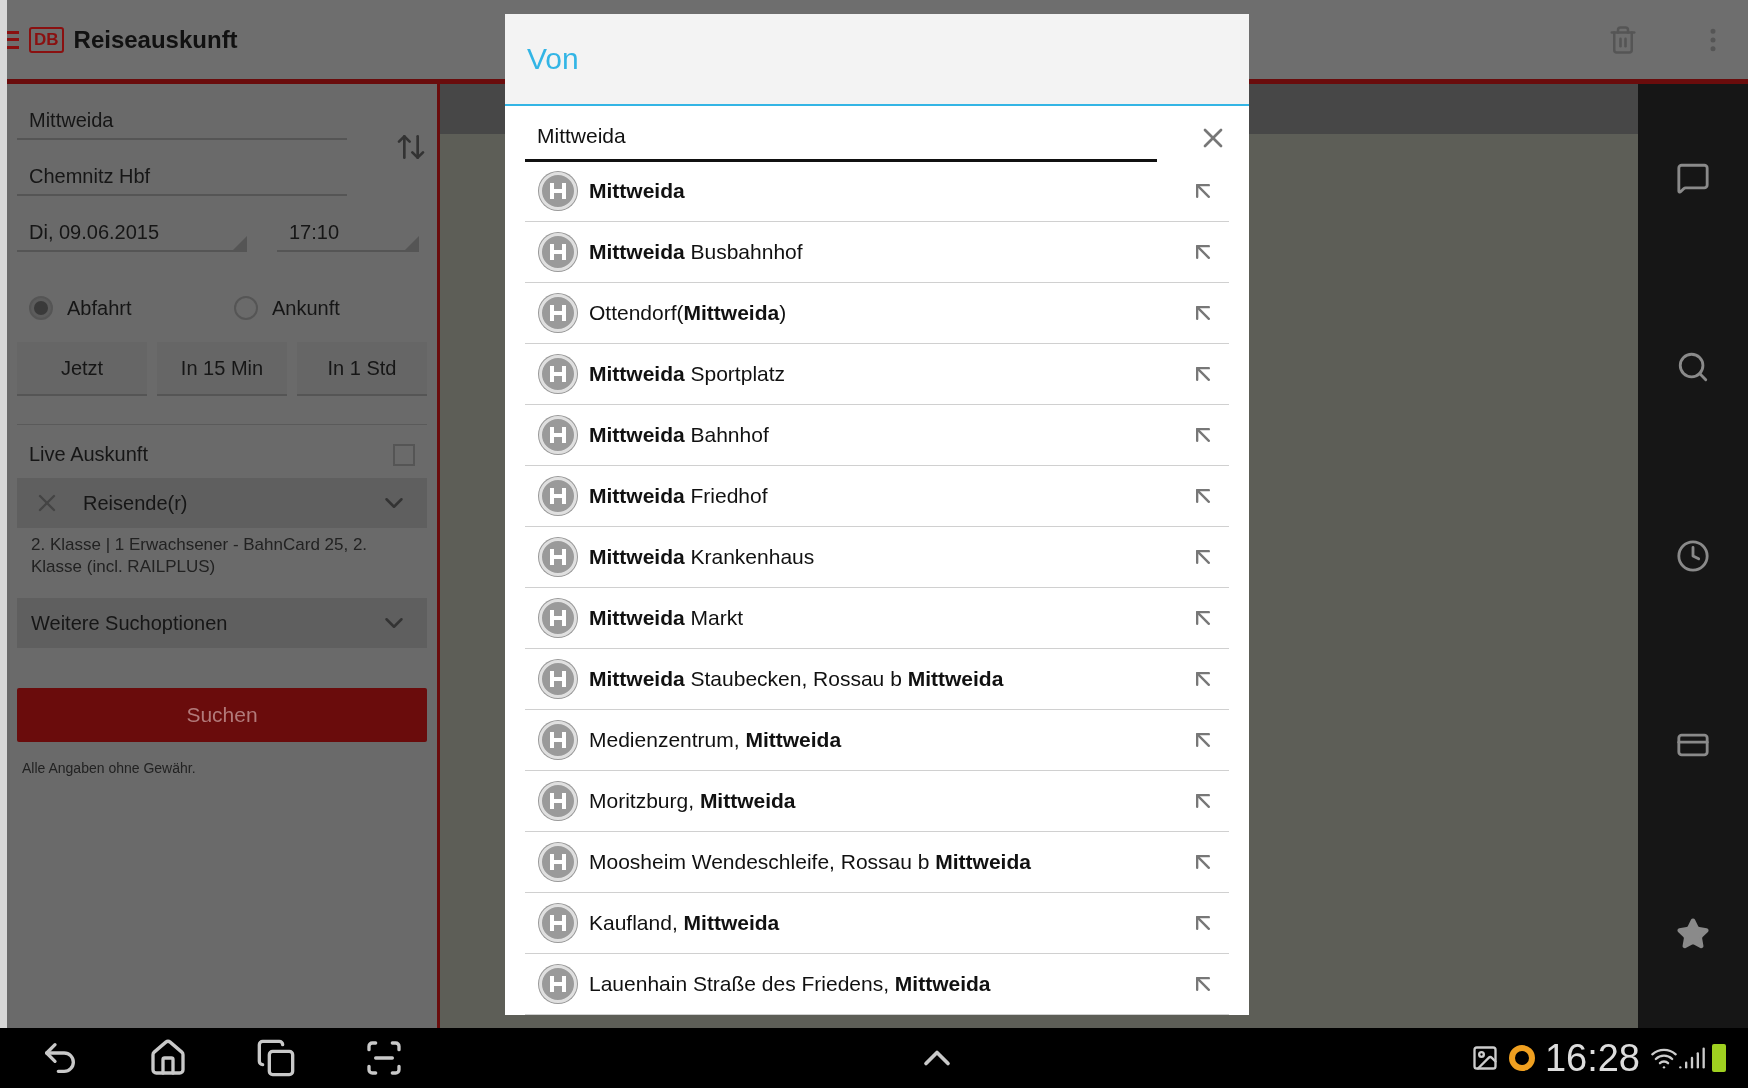 The image size is (1748, 1088). What do you see at coordinates (716, 740) in the screenshot?
I see `suggestion-text: Medienzentrum, Mittweida` at bounding box center [716, 740].